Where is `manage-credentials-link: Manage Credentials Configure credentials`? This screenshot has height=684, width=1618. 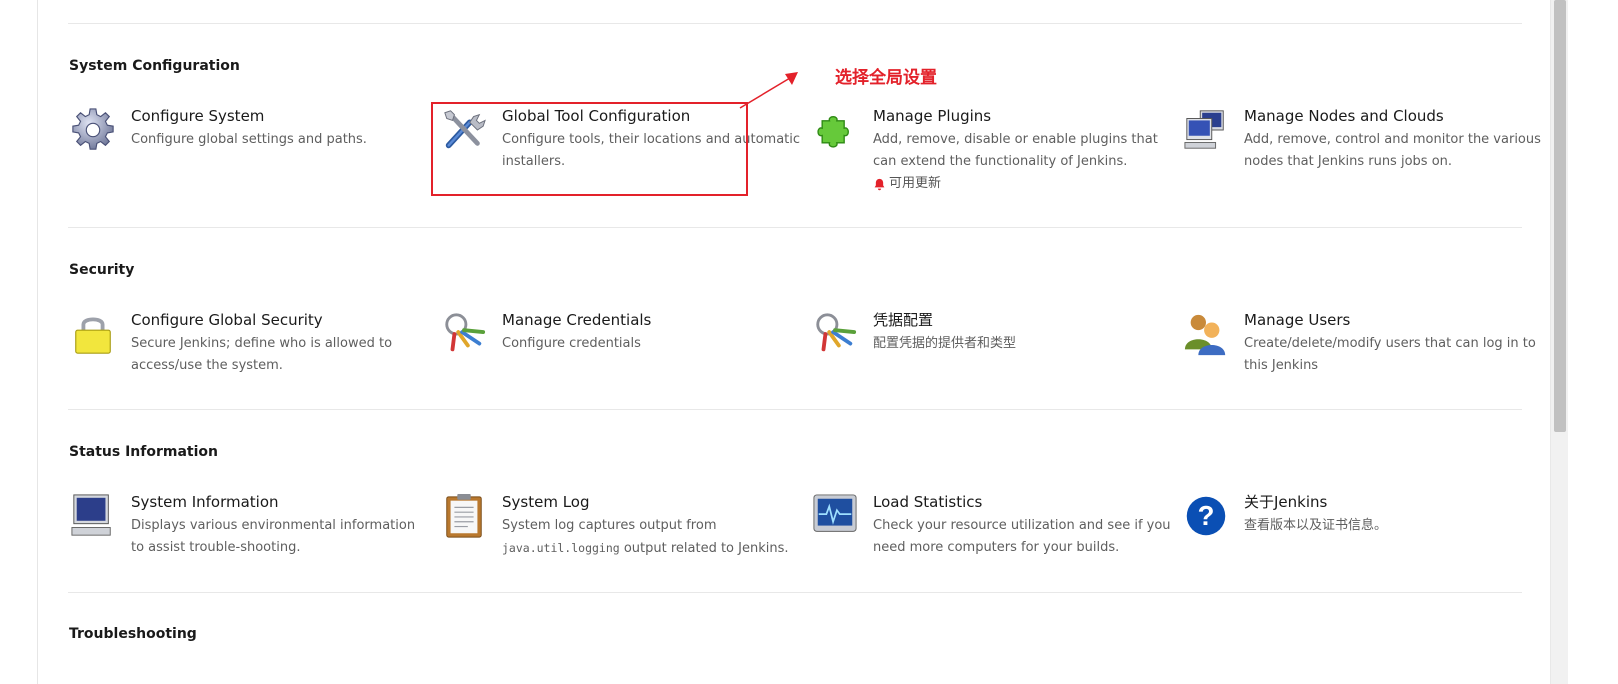 manage-credentials-link: Manage Credentials Configure credentials is located at coordinates (620, 355).